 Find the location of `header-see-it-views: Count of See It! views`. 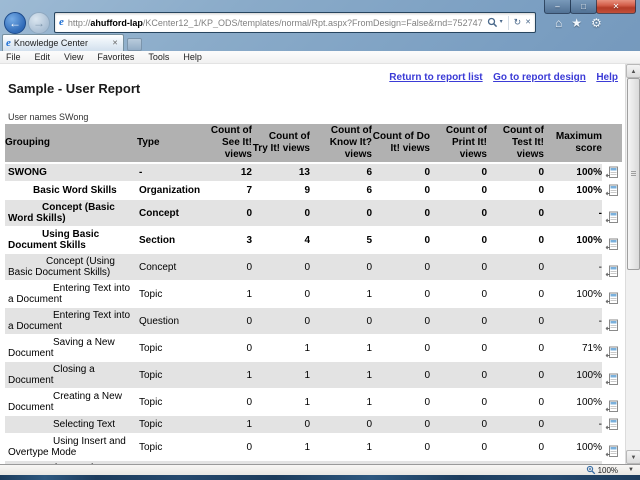

header-see-it-views: Count of See It! views is located at coordinates (231, 142).